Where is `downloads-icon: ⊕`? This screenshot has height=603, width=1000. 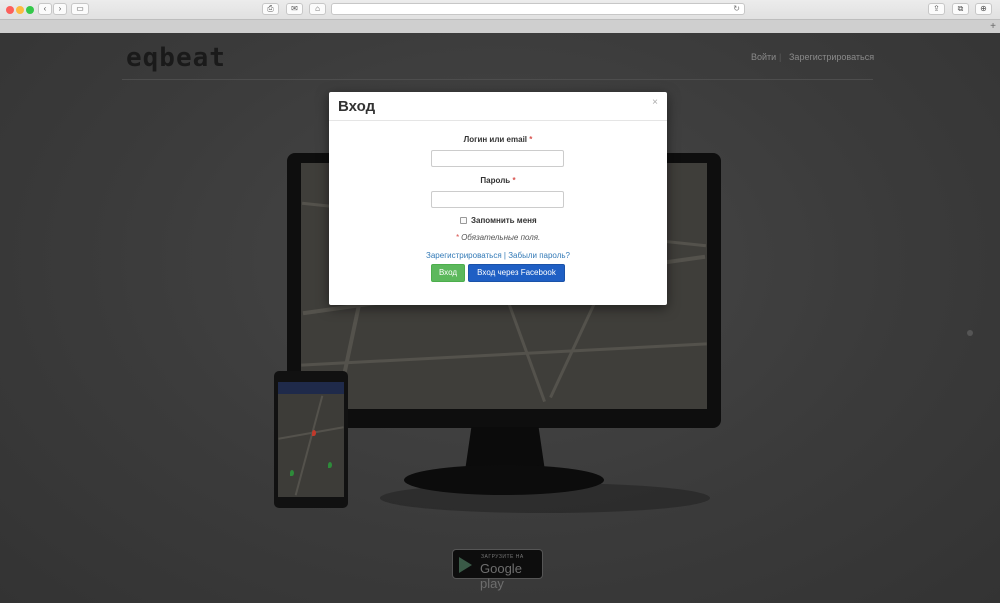 downloads-icon: ⊕ is located at coordinates (983, 9).